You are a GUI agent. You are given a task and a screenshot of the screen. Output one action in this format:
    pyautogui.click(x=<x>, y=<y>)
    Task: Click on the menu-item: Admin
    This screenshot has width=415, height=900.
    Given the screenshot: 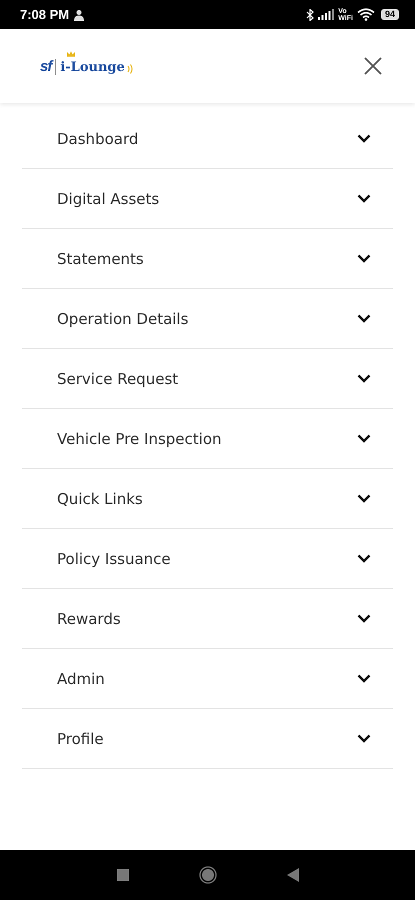 What is the action you would take?
    pyautogui.click(x=207, y=679)
    